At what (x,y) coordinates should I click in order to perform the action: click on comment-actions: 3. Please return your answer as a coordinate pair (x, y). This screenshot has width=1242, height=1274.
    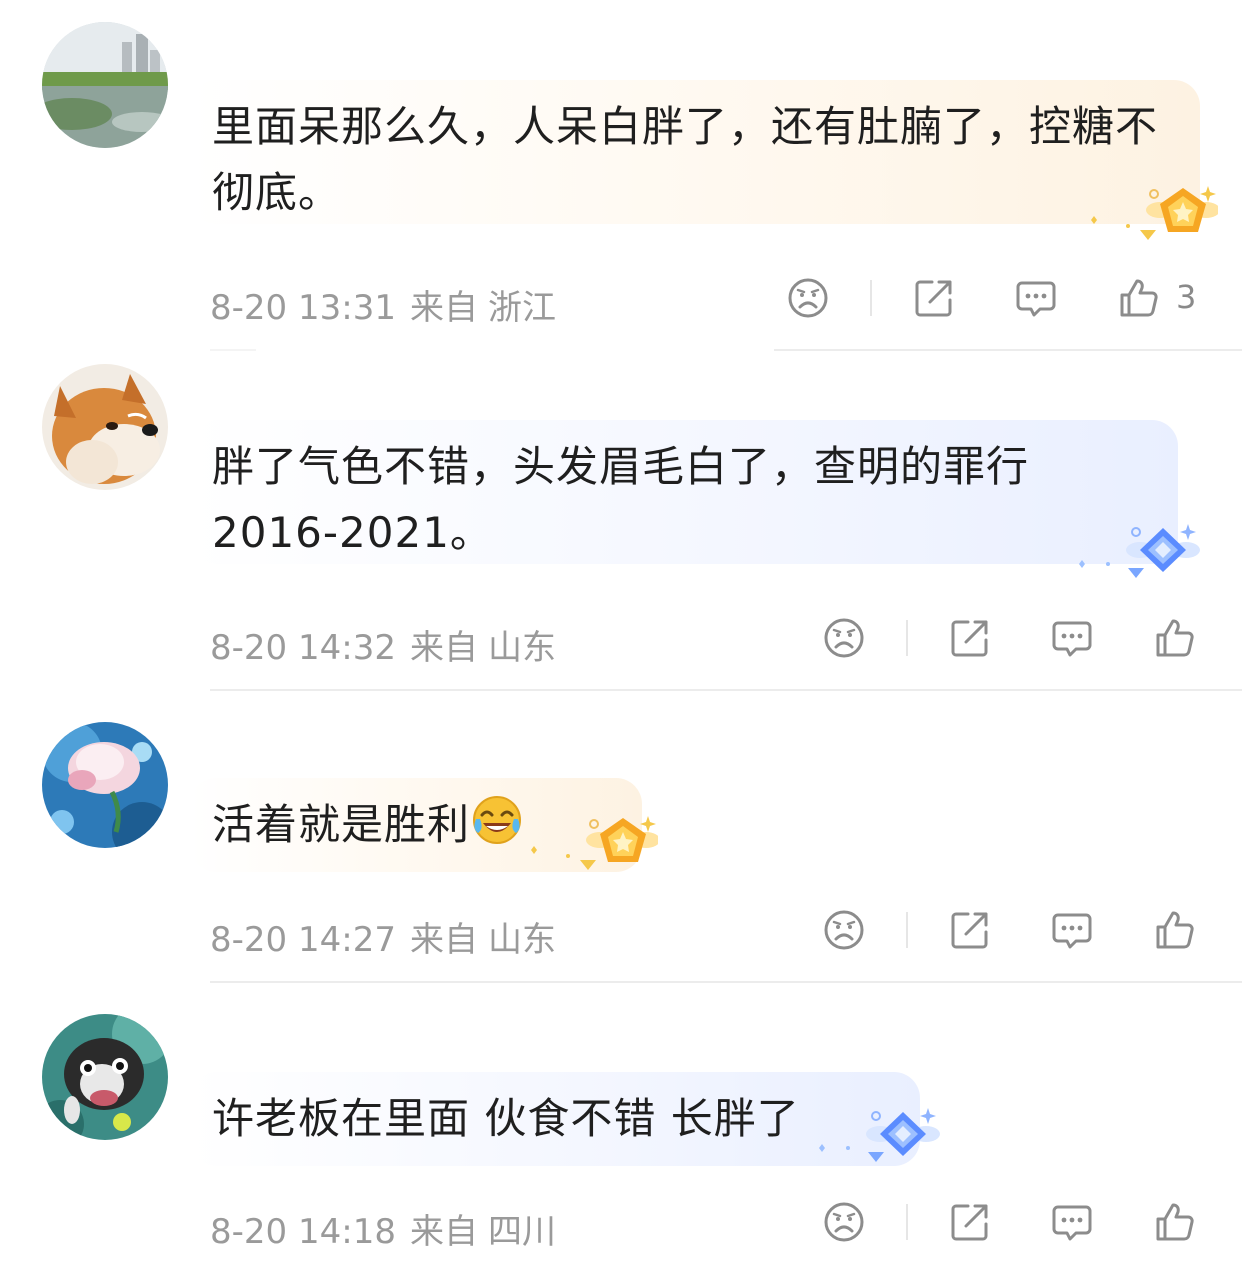
    Looking at the image, I should click on (621, 300).